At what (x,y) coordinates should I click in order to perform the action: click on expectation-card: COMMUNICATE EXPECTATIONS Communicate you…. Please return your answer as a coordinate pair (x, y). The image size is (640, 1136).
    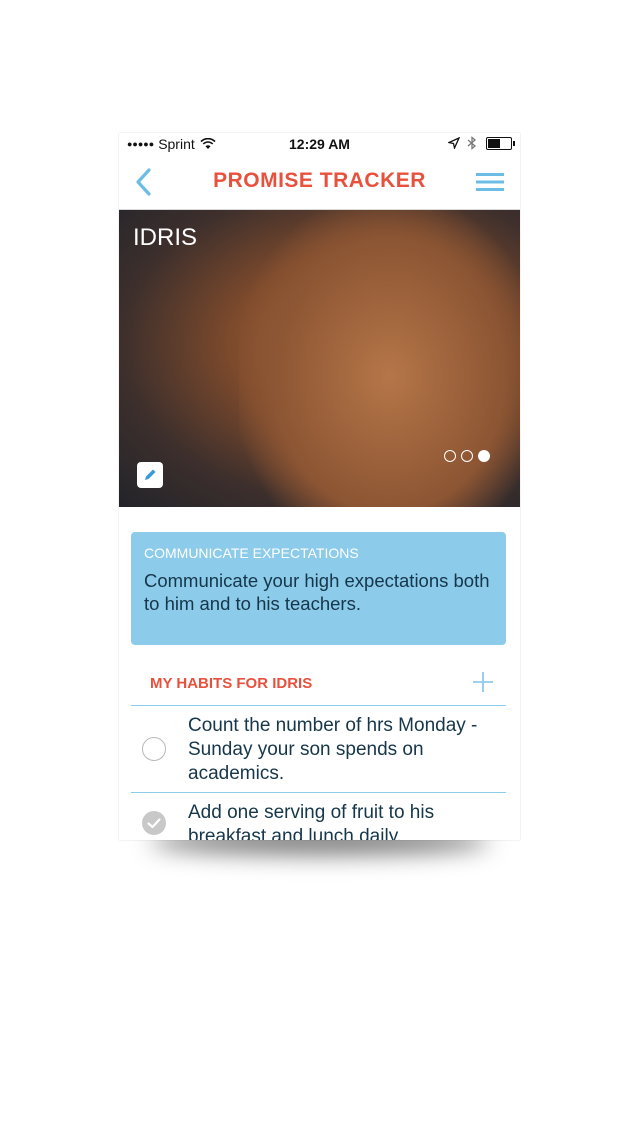
    Looking at the image, I should click on (318, 588).